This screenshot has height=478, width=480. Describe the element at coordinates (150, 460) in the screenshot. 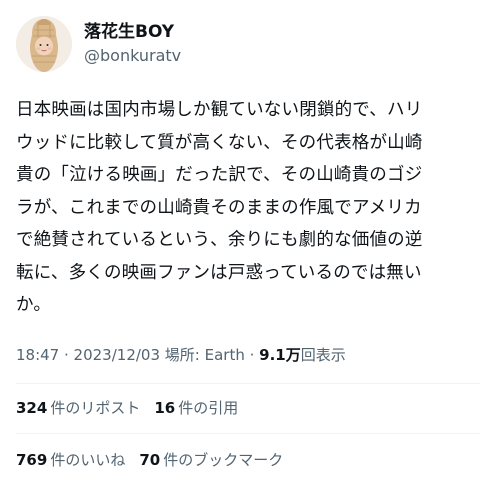

I see `bookmarks-count: 70` at that location.